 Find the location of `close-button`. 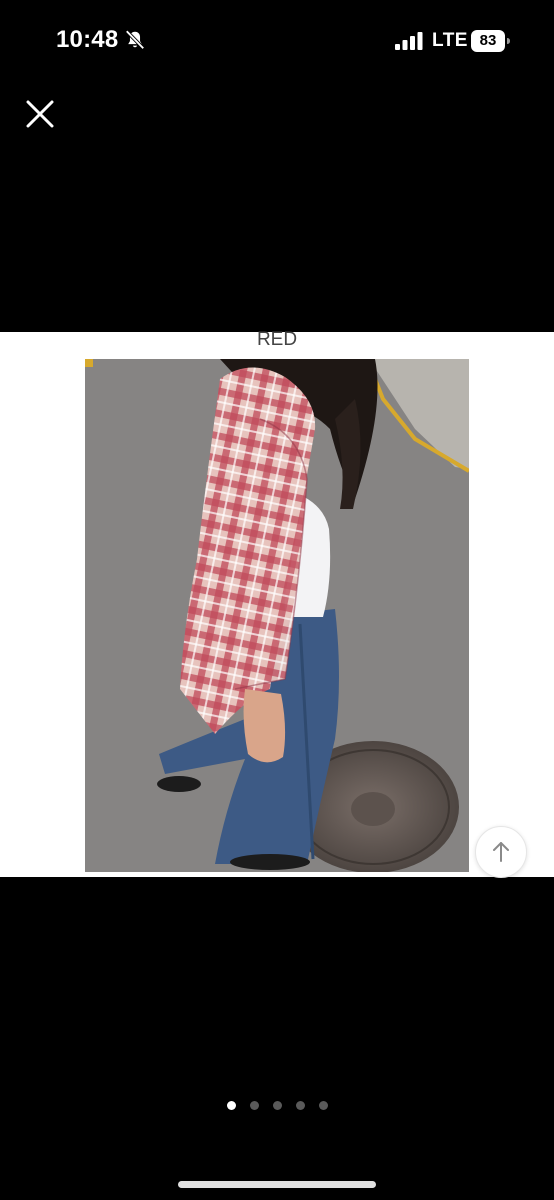

close-button is located at coordinates (40, 114).